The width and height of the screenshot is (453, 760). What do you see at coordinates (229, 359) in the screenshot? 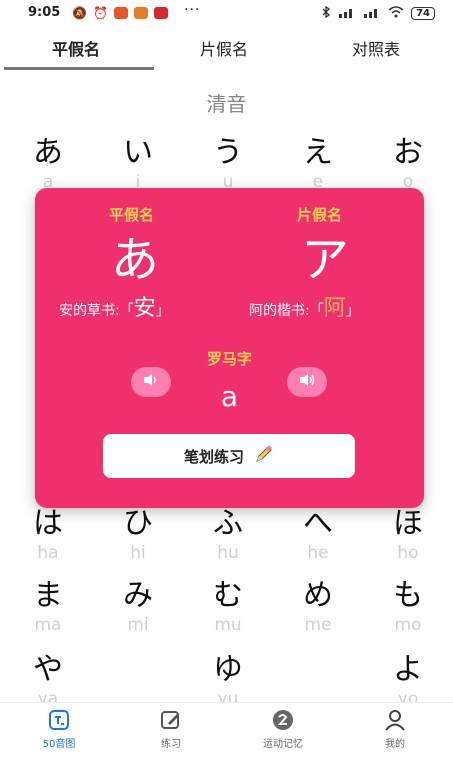
I see `romaji-label: 罗马字` at bounding box center [229, 359].